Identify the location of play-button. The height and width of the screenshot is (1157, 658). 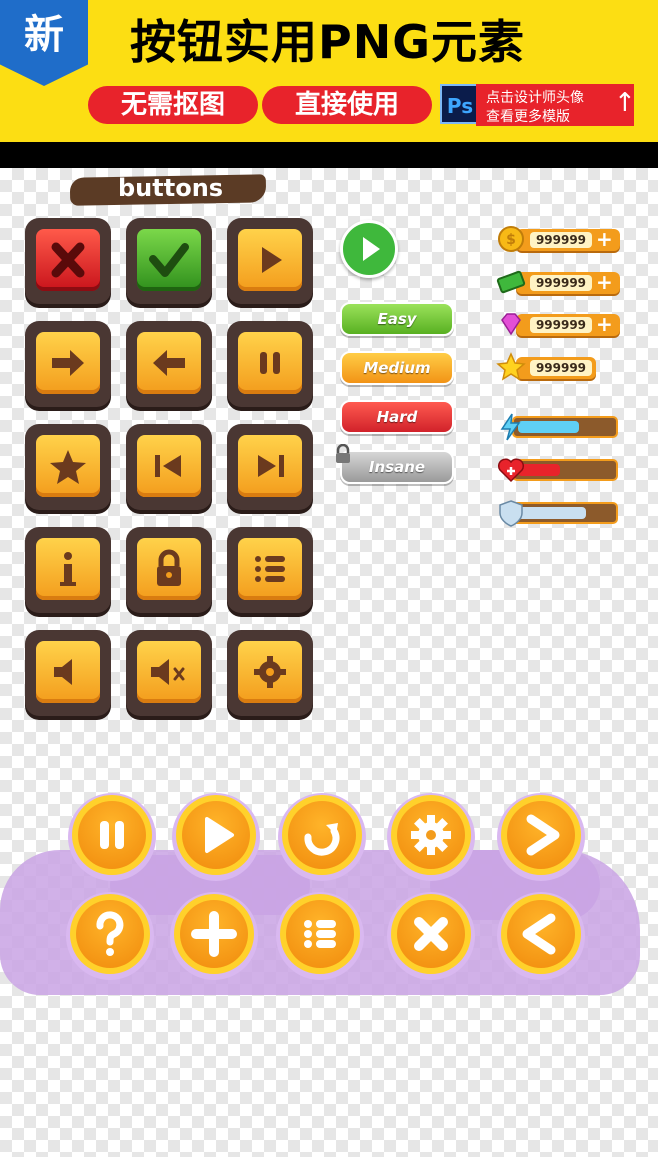
(270, 261).